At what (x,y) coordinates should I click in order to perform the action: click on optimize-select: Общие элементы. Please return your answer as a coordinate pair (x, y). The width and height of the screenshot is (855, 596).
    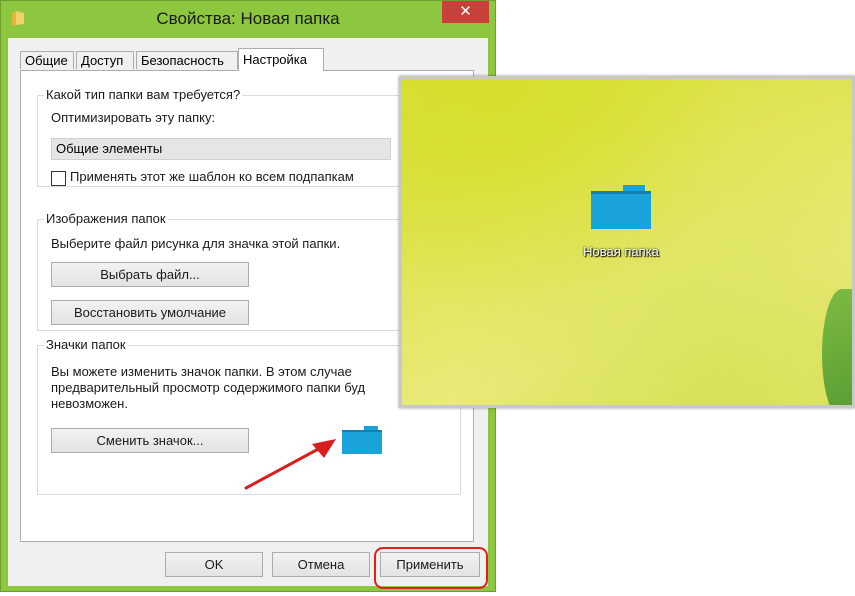
    Looking at the image, I should click on (221, 149).